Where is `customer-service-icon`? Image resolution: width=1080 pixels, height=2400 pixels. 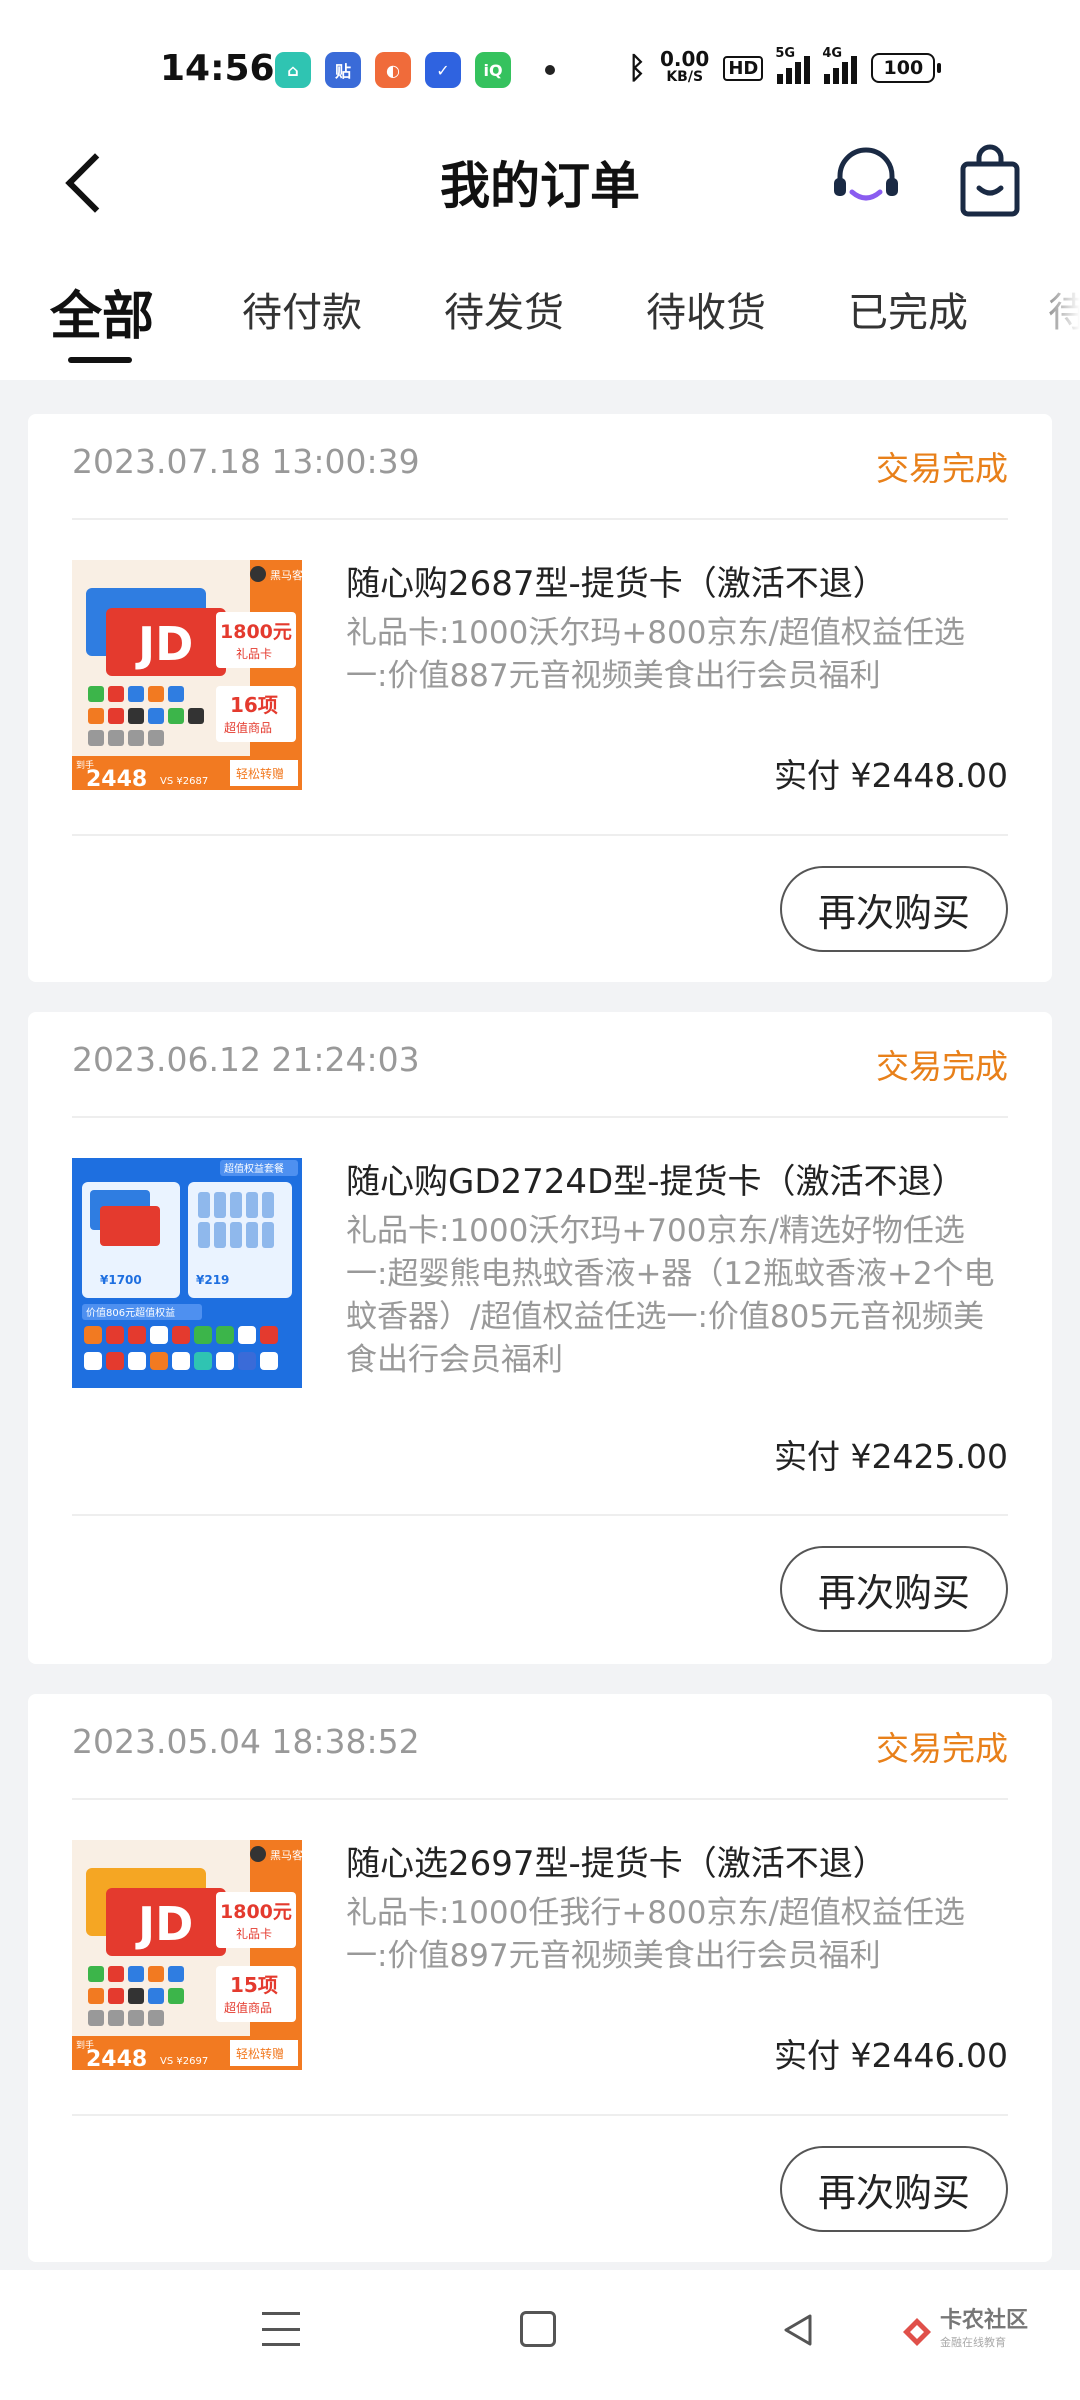 customer-service-icon is located at coordinates (866, 180).